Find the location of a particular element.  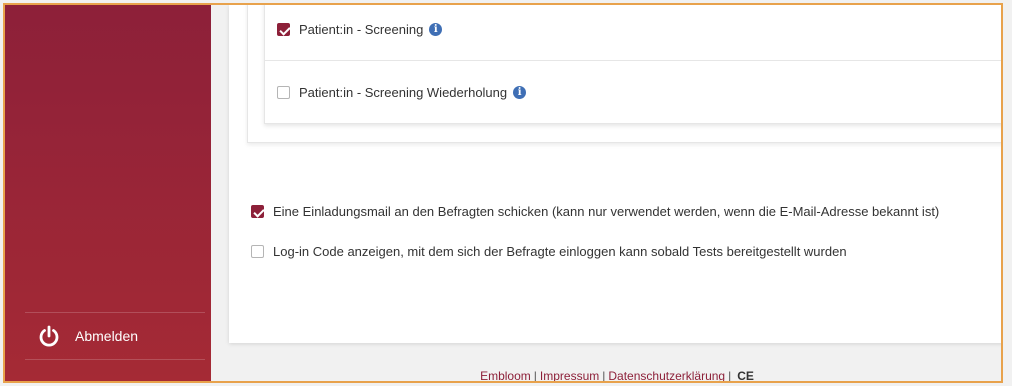

show-login-code-checkbox is located at coordinates (257, 251).